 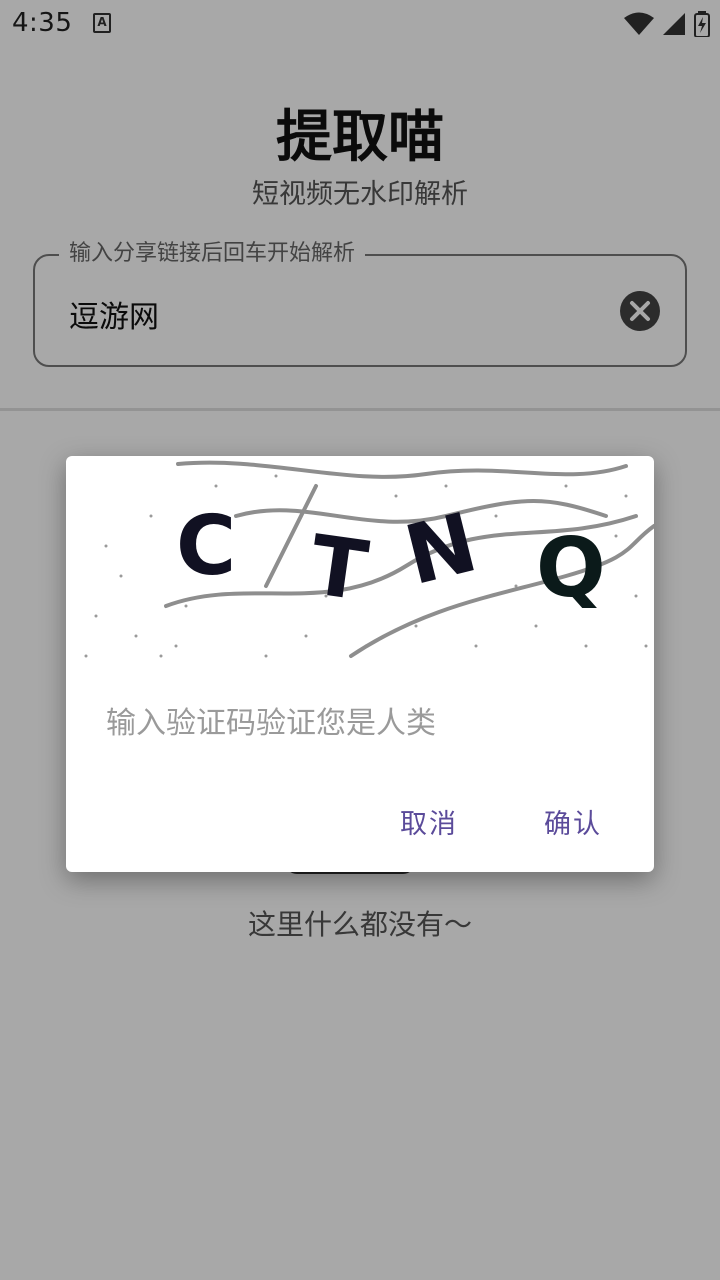 What do you see at coordinates (429, 821) in the screenshot?
I see `cancel-button: 取消` at bounding box center [429, 821].